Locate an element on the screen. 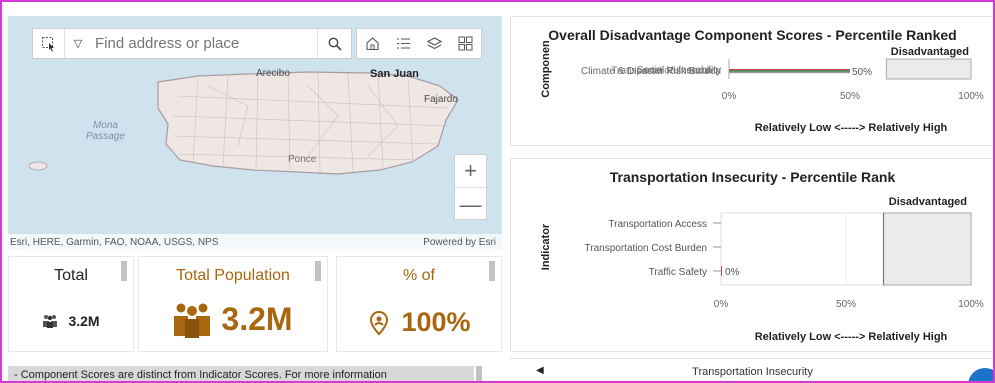 The image size is (995, 383). category-label: Transportation Access is located at coordinates (657, 224).